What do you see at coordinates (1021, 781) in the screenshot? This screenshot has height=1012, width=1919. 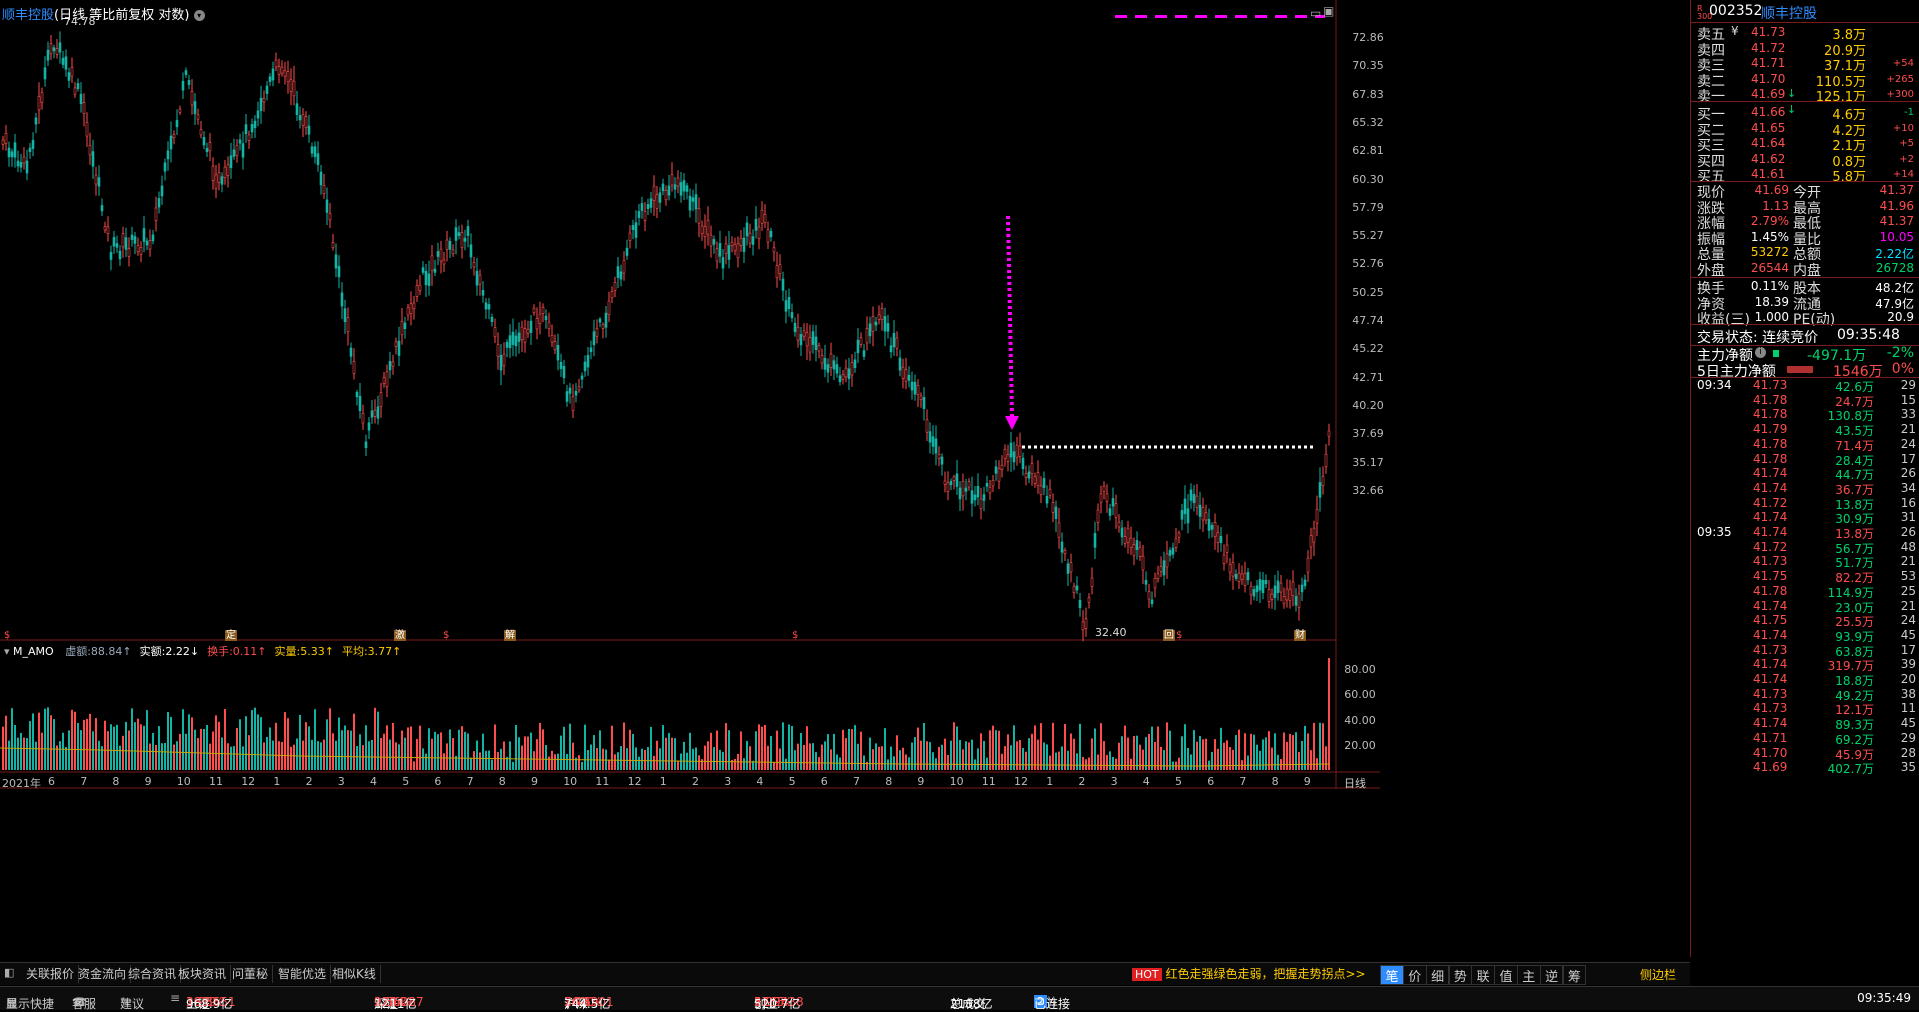 I see `date-axis-label: 12` at bounding box center [1021, 781].